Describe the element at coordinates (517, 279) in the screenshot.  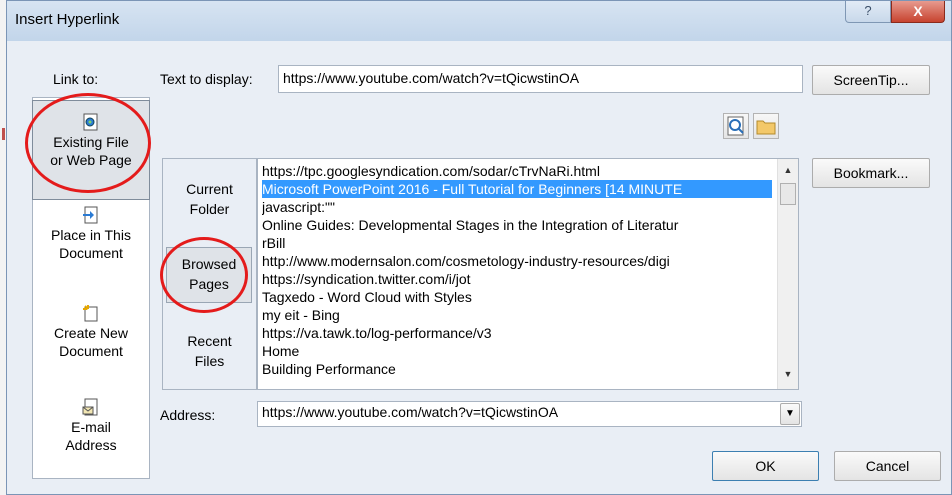
I see `list-item: https://syndication.twitter.com/i/jot` at that location.